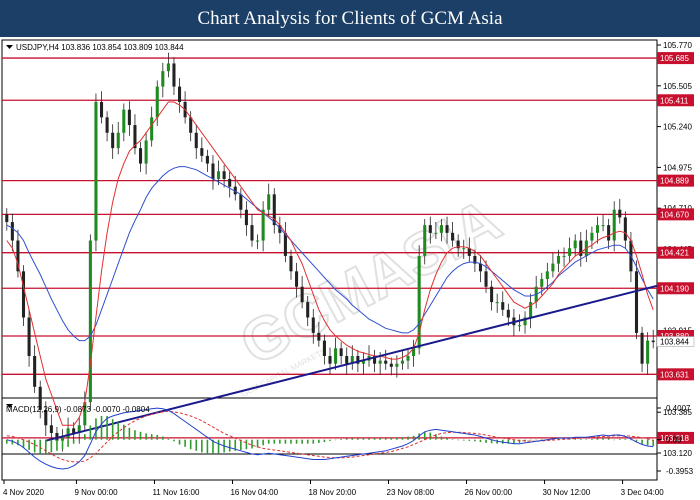 The width and height of the screenshot is (700, 500). I want to click on y-tick-label: 104.975, so click(677, 167).